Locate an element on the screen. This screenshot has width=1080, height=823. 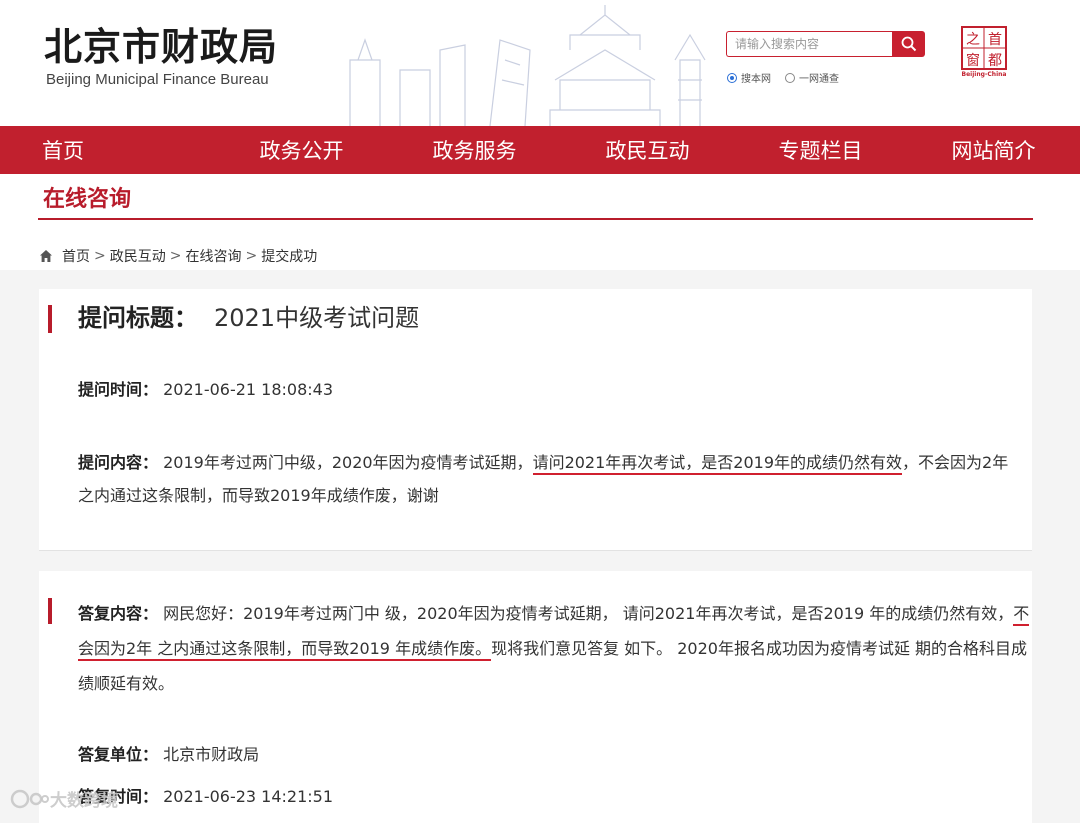
answer-unit-value: 北京市财政局 is located at coordinates (211, 754).